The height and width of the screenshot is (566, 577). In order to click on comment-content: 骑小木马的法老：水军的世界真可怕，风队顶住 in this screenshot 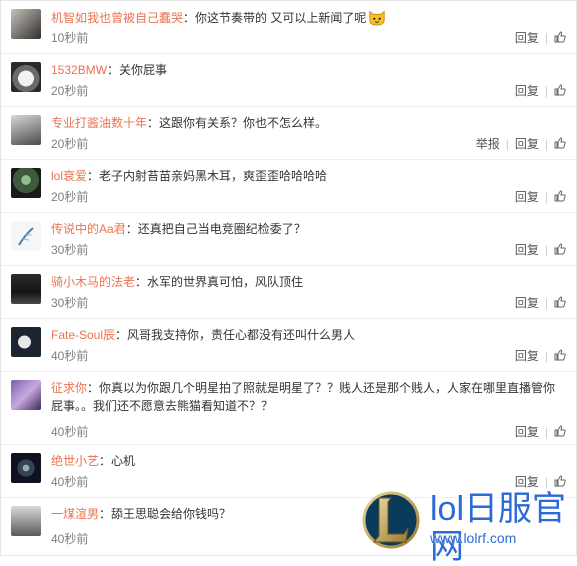, I will do `click(308, 282)`.